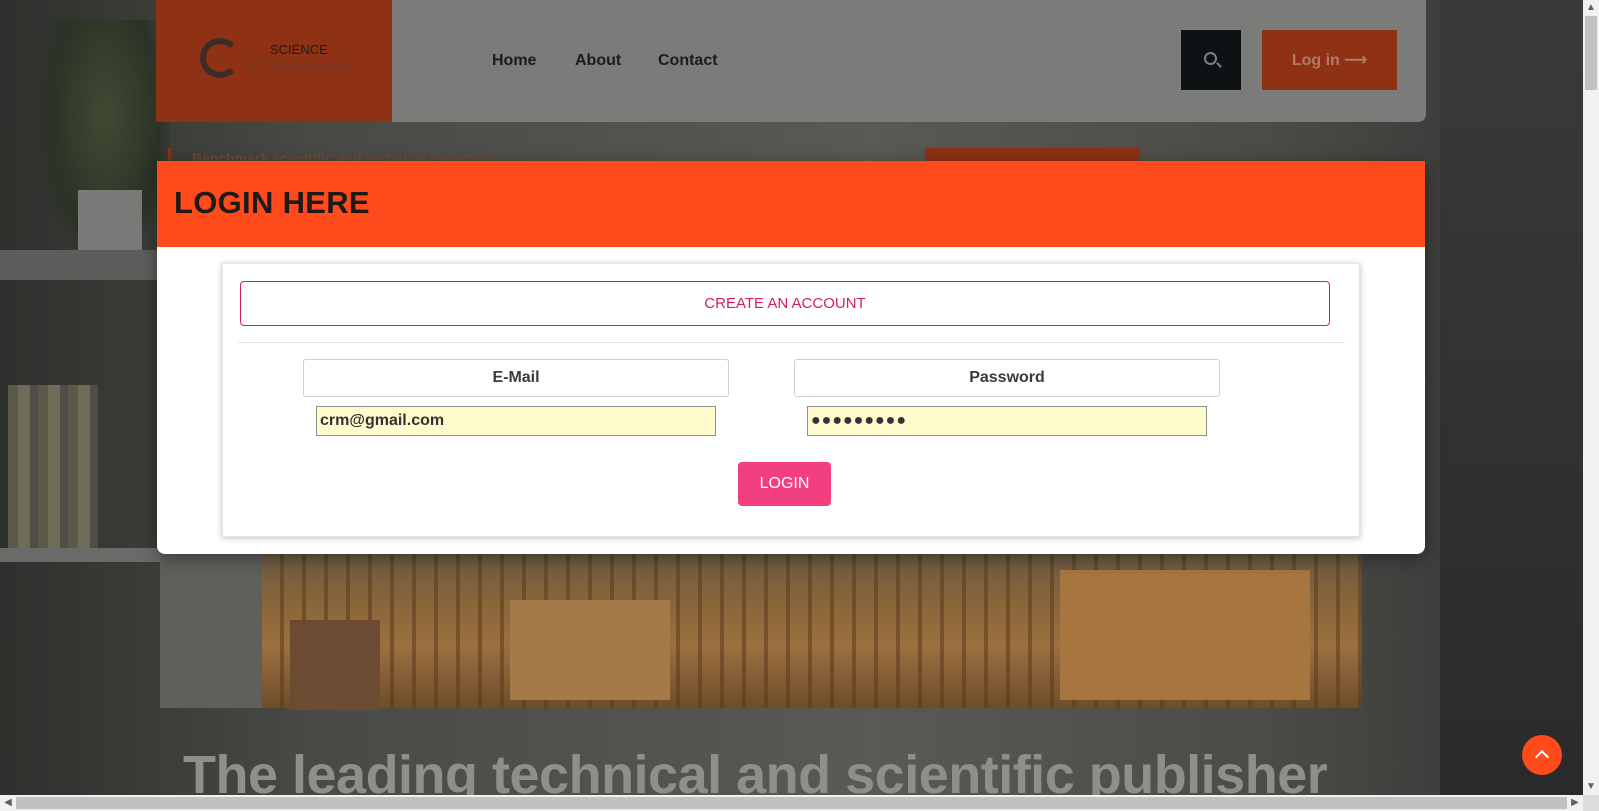 This screenshot has width=1599, height=811. I want to click on scroll-to-top-button, so click(1542, 755).